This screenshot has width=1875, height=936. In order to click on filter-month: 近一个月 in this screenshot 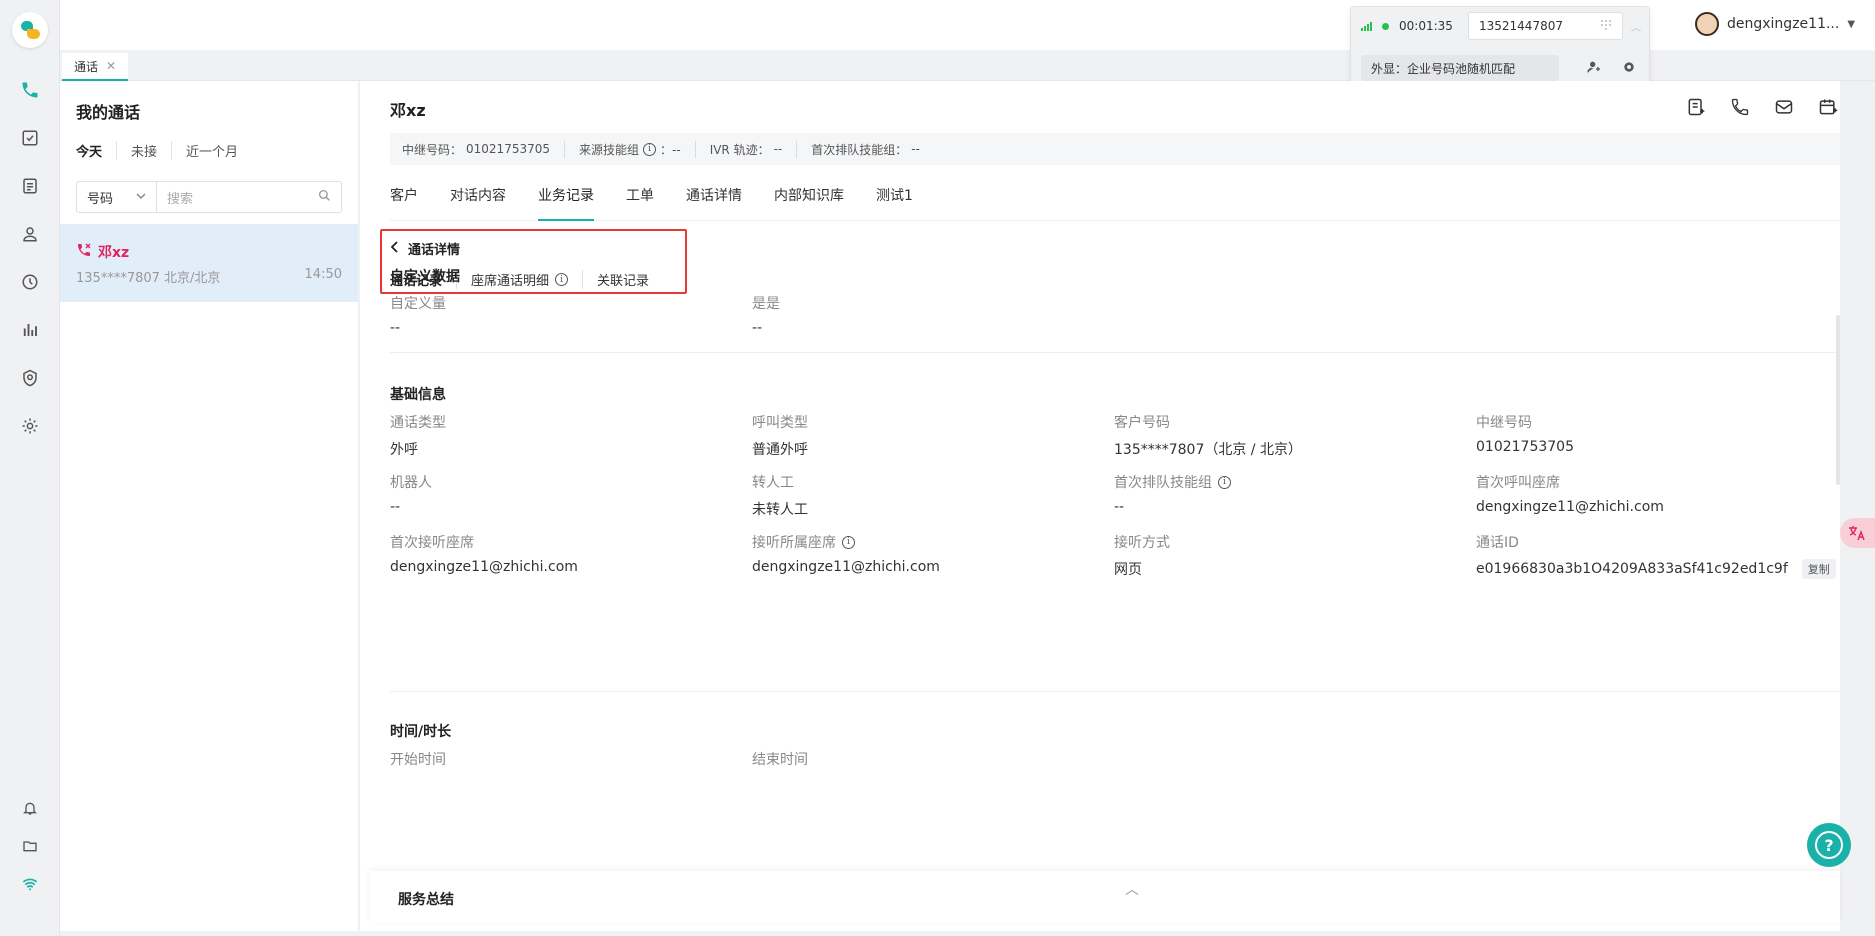, I will do `click(211, 150)`.